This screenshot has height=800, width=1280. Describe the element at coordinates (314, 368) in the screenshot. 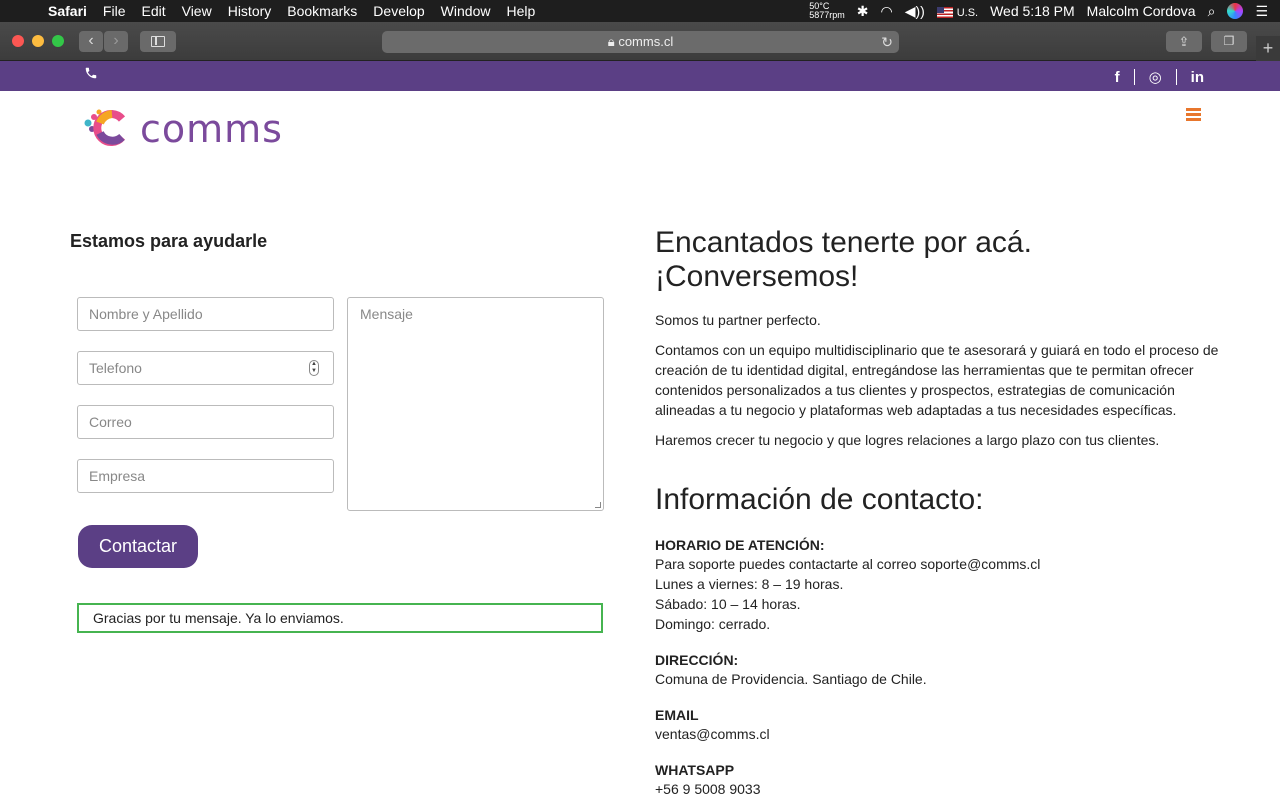

I see `number-stepper-icon: ▲ ▼` at that location.